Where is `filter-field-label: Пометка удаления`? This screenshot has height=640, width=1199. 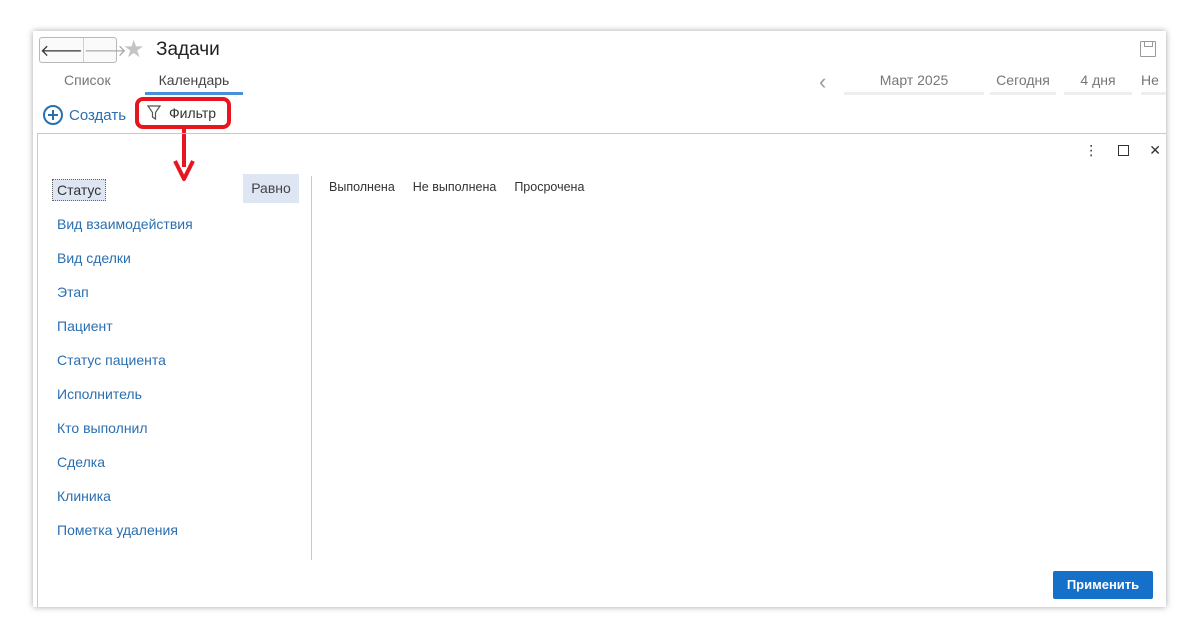
filter-field-label: Пометка удаления is located at coordinates (117, 530).